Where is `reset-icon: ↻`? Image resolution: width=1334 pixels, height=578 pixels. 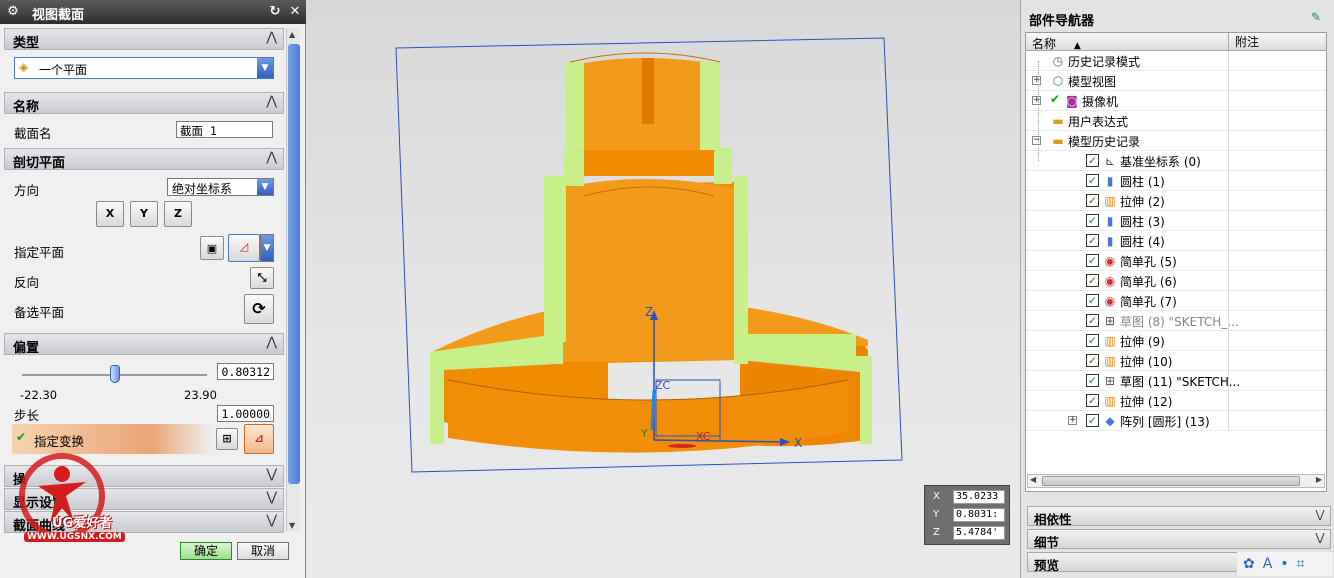
reset-icon: ↻ is located at coordinates (275, 12).